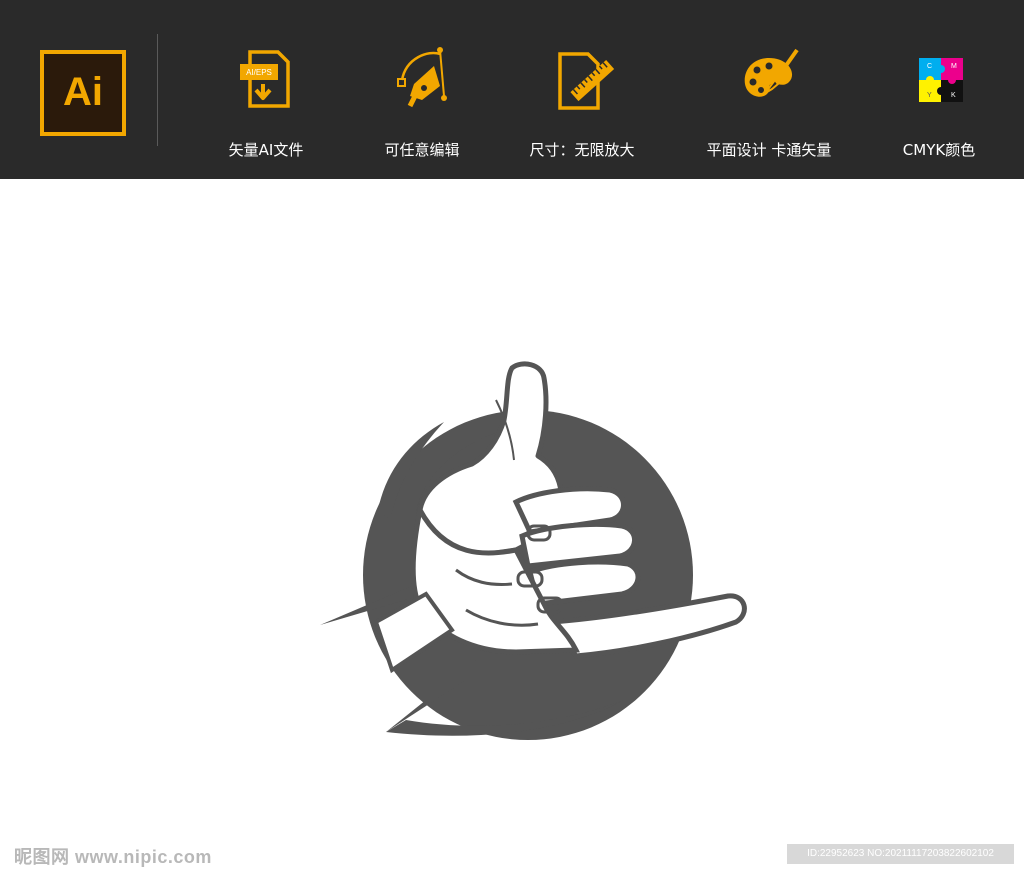 The width and height of the screenshot is (1024, 874). I want to click on feature-design: 平面设计 卡通矢量, so click(769, 104).